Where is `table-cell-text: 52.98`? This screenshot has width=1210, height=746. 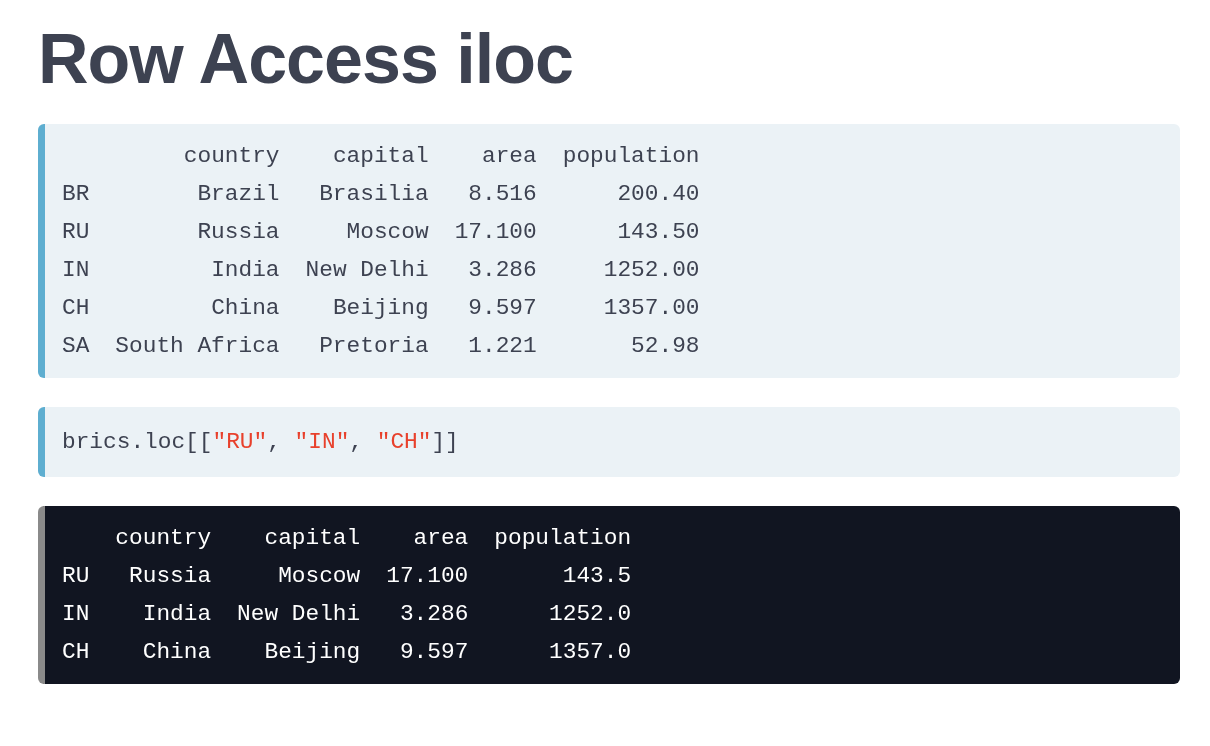 table-cell-text: 52.98 is located at coordinates (665, 346).